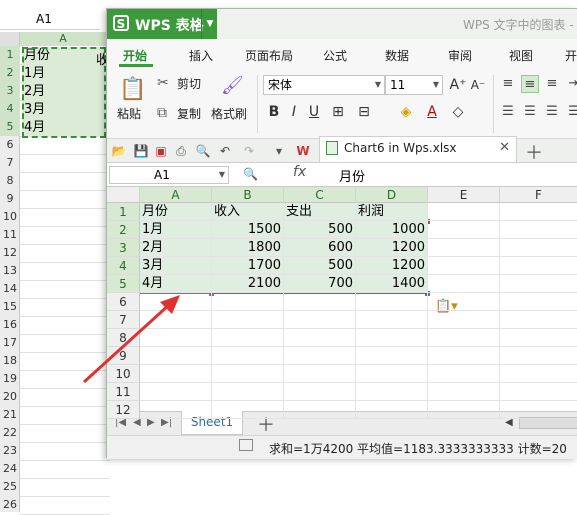 The image size is (577, 515). Describe the element at coordinates (127, 343) in the screenshot. I see `arrow-shaft` at that location.